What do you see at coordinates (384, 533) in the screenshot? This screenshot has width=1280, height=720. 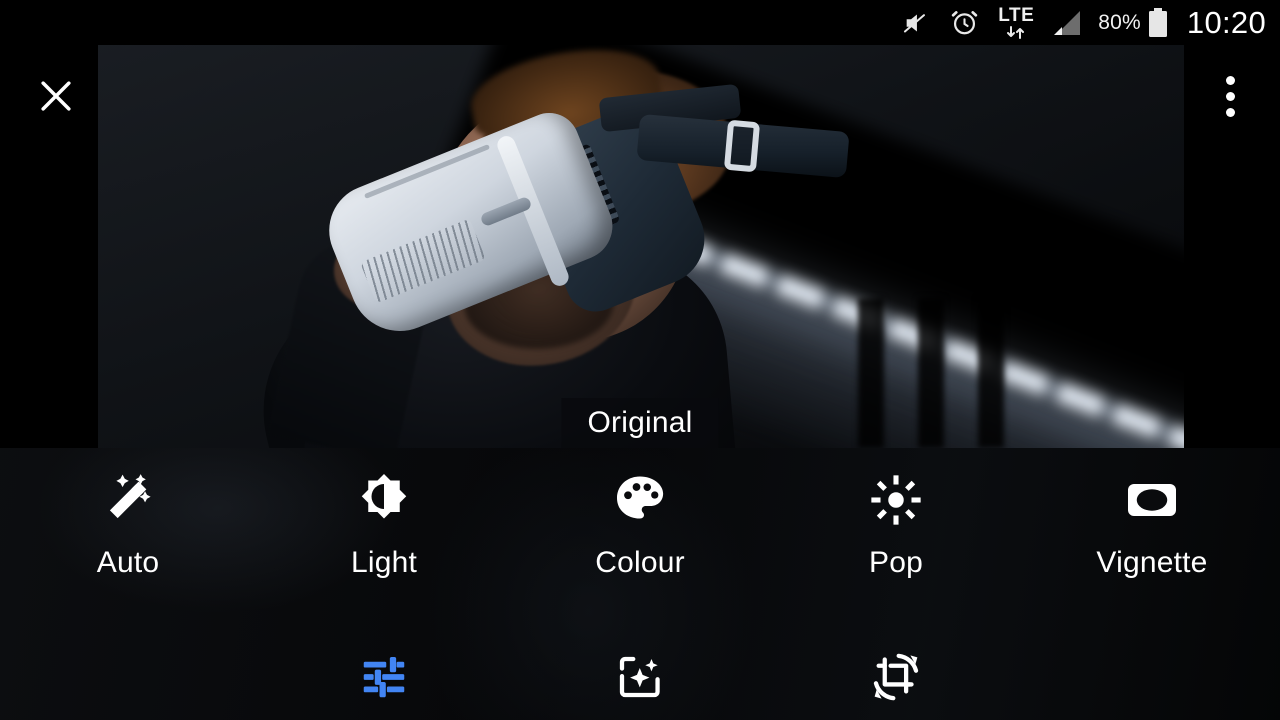 I see `adjustment-light: Light` at bounding box center [384, 533].